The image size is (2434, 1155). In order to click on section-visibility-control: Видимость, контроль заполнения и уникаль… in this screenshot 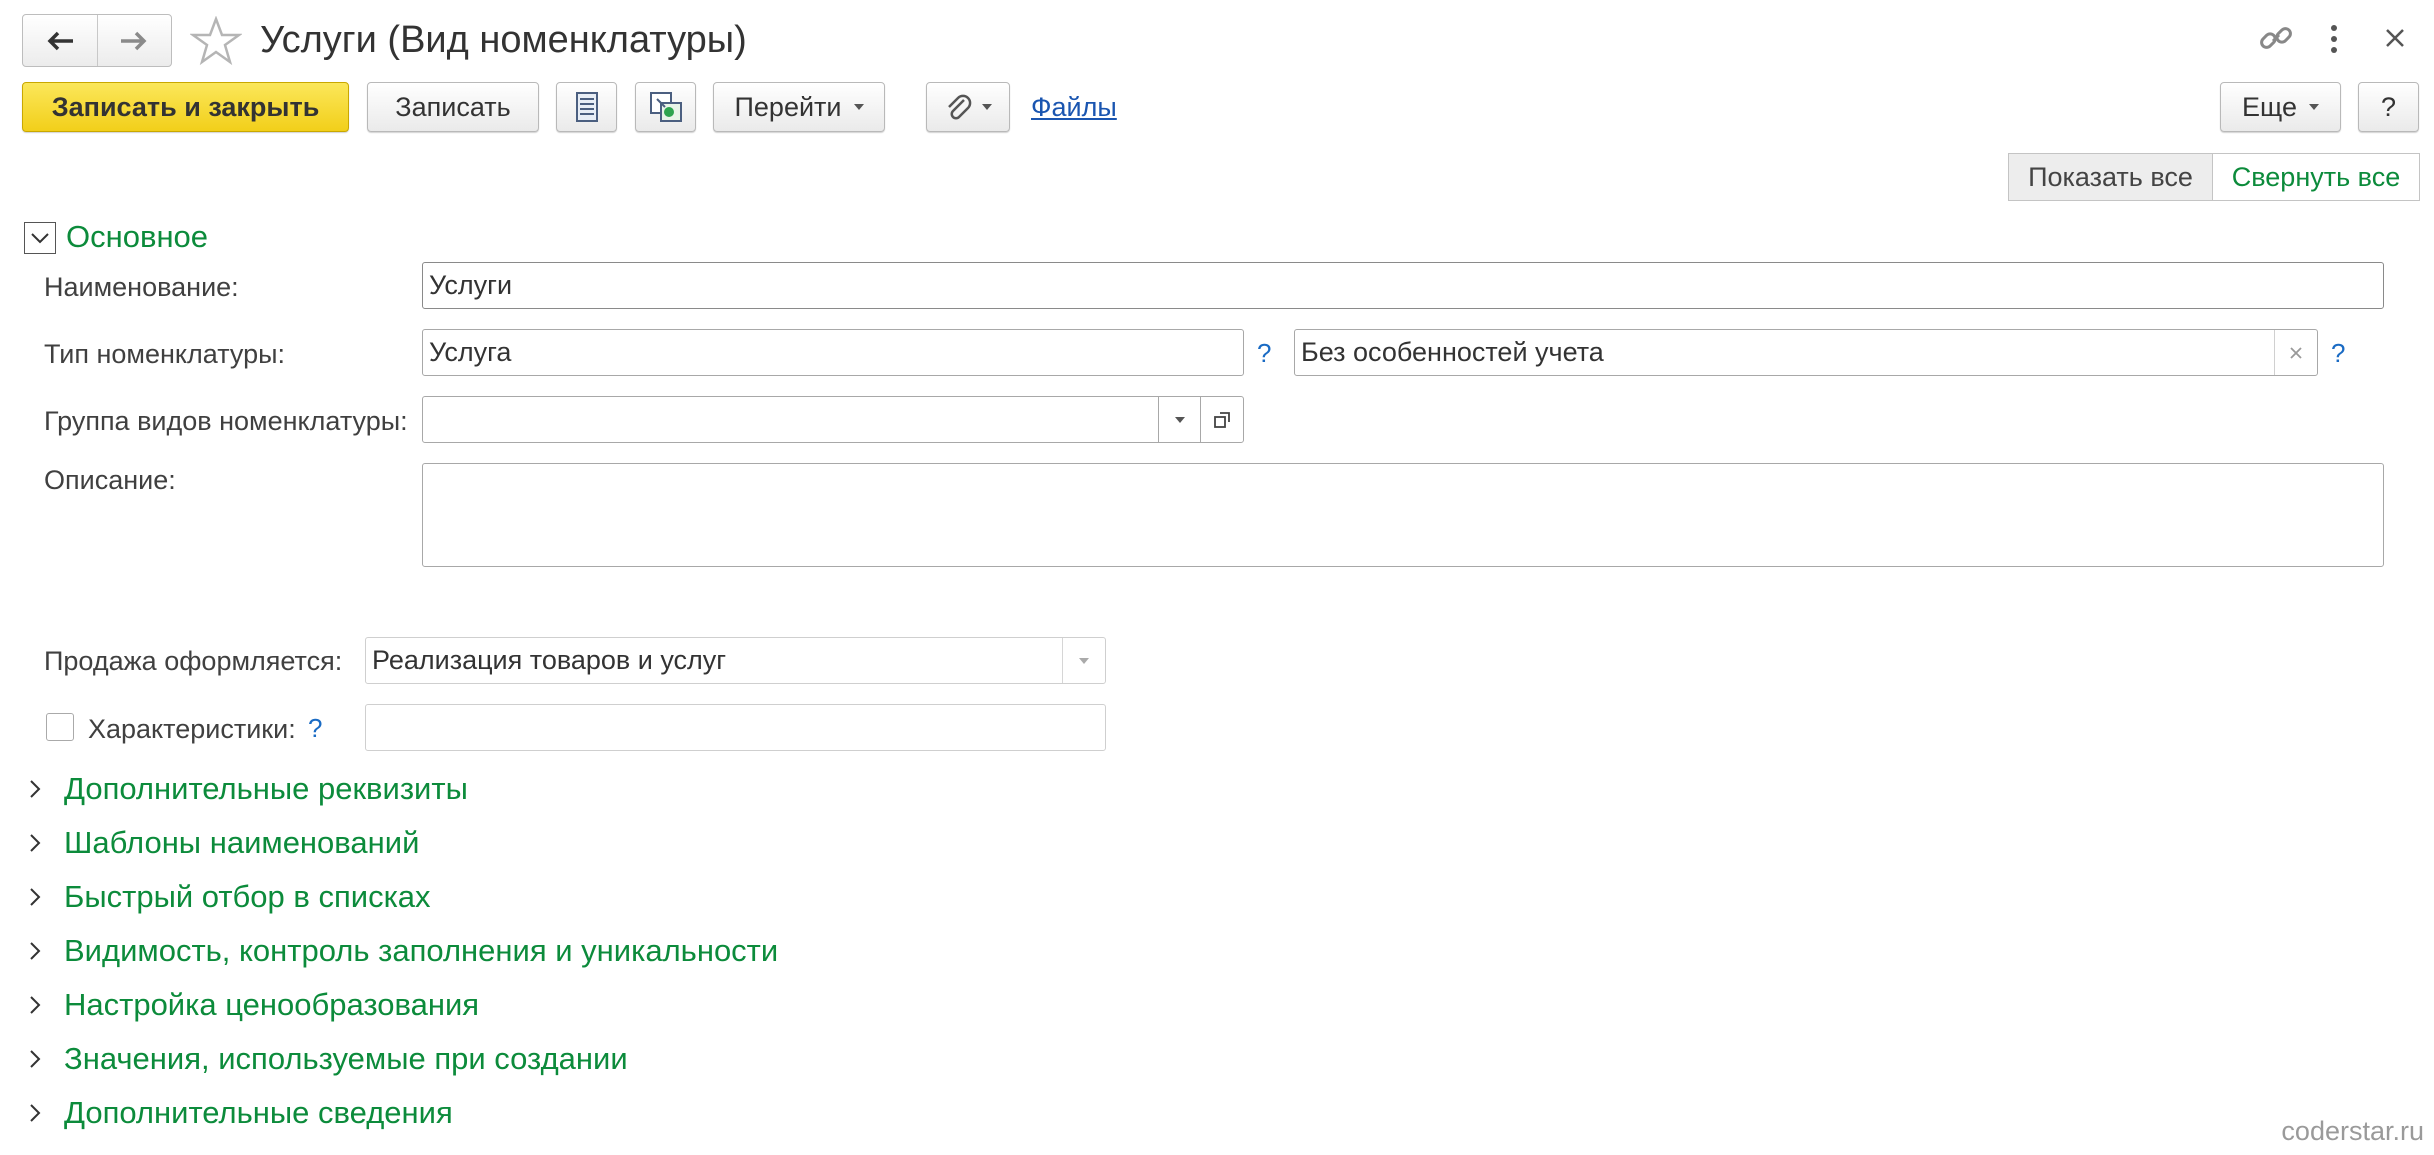, I will do `click(403, 951)`.